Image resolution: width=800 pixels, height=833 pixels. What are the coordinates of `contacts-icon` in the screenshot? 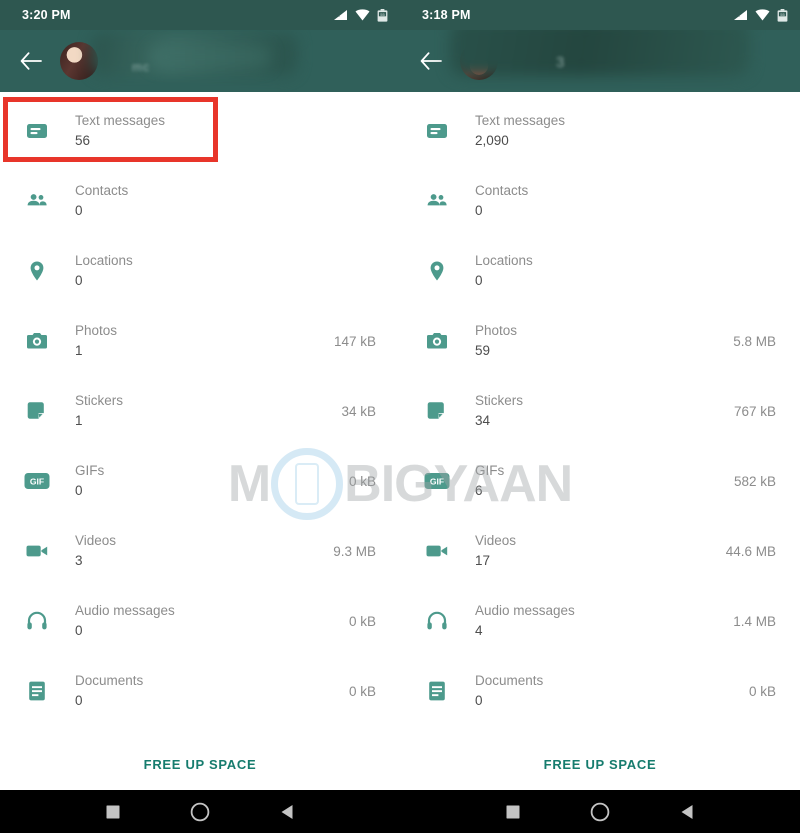 It's located at (37, 201).